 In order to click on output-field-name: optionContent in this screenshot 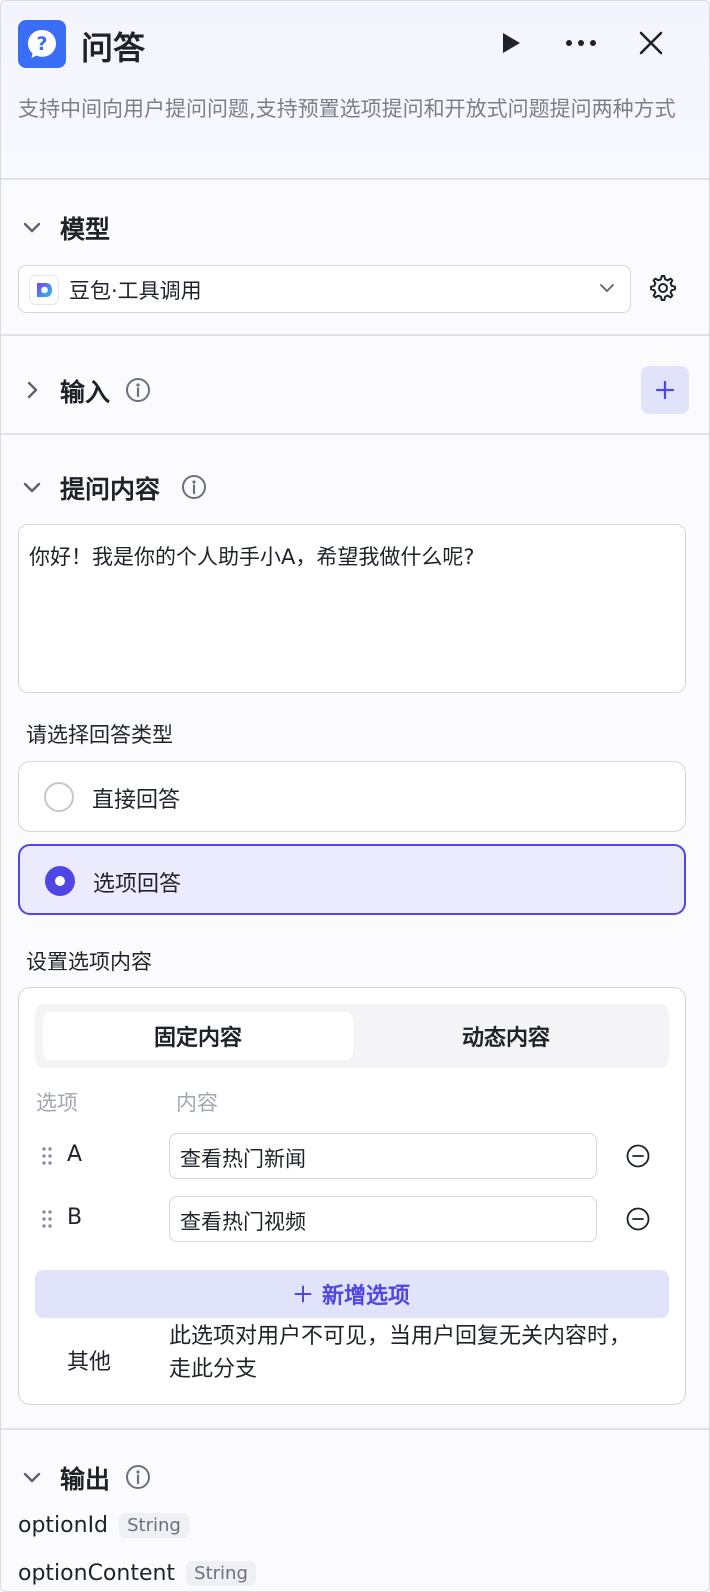, I will do `click(97, 1573)`.